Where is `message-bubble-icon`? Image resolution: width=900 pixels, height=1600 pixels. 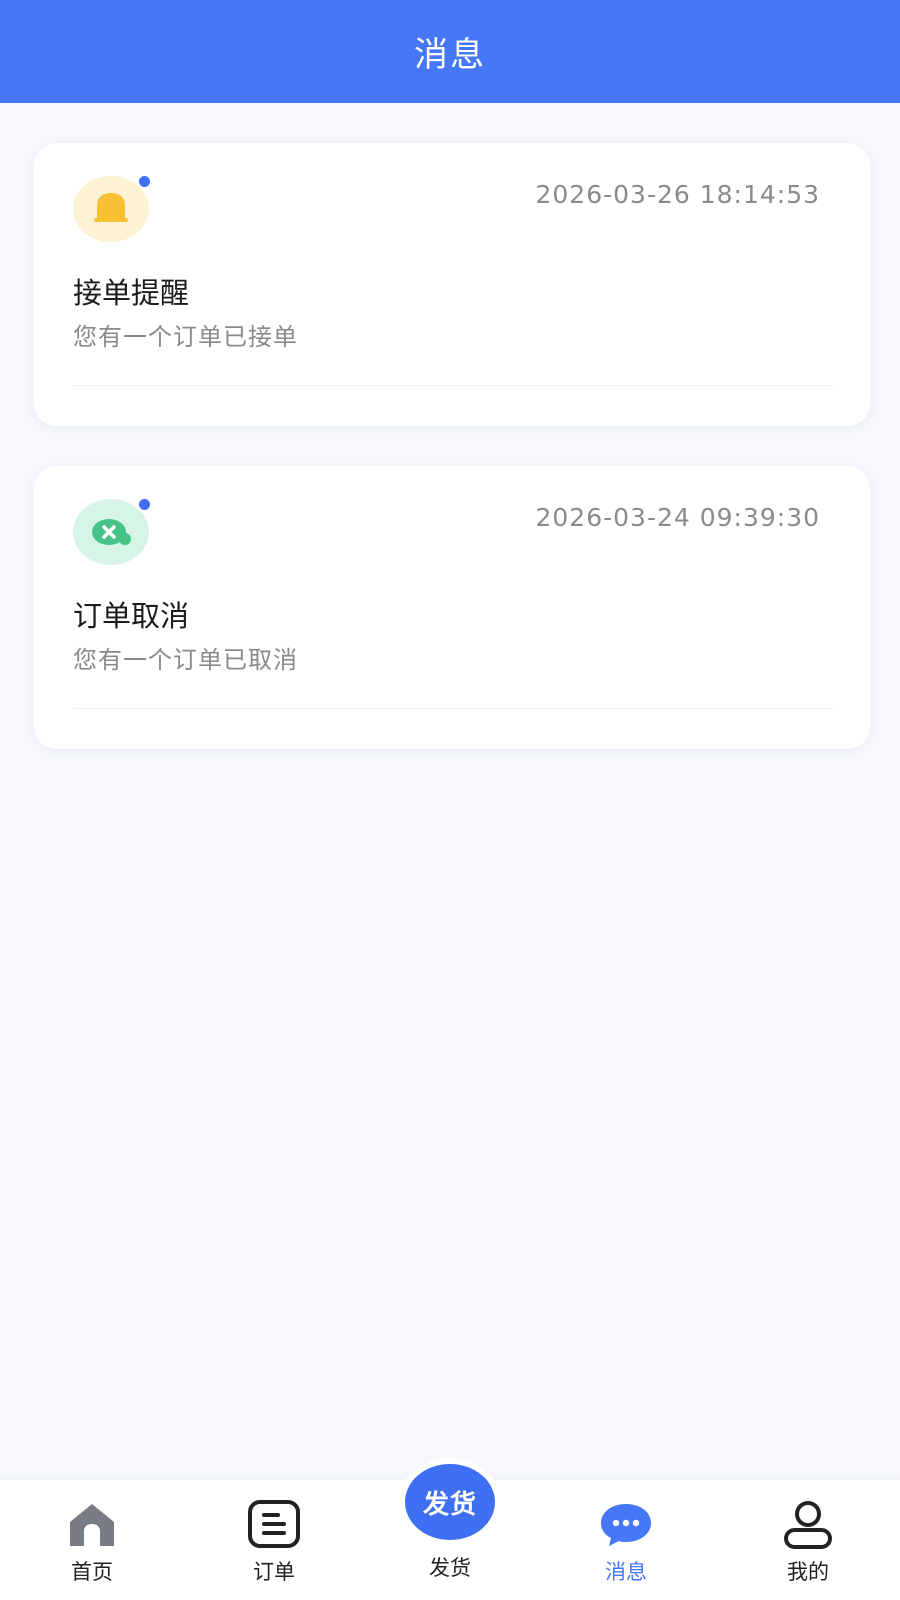 message-bubble-icon is located at coordinates (626, 1525).